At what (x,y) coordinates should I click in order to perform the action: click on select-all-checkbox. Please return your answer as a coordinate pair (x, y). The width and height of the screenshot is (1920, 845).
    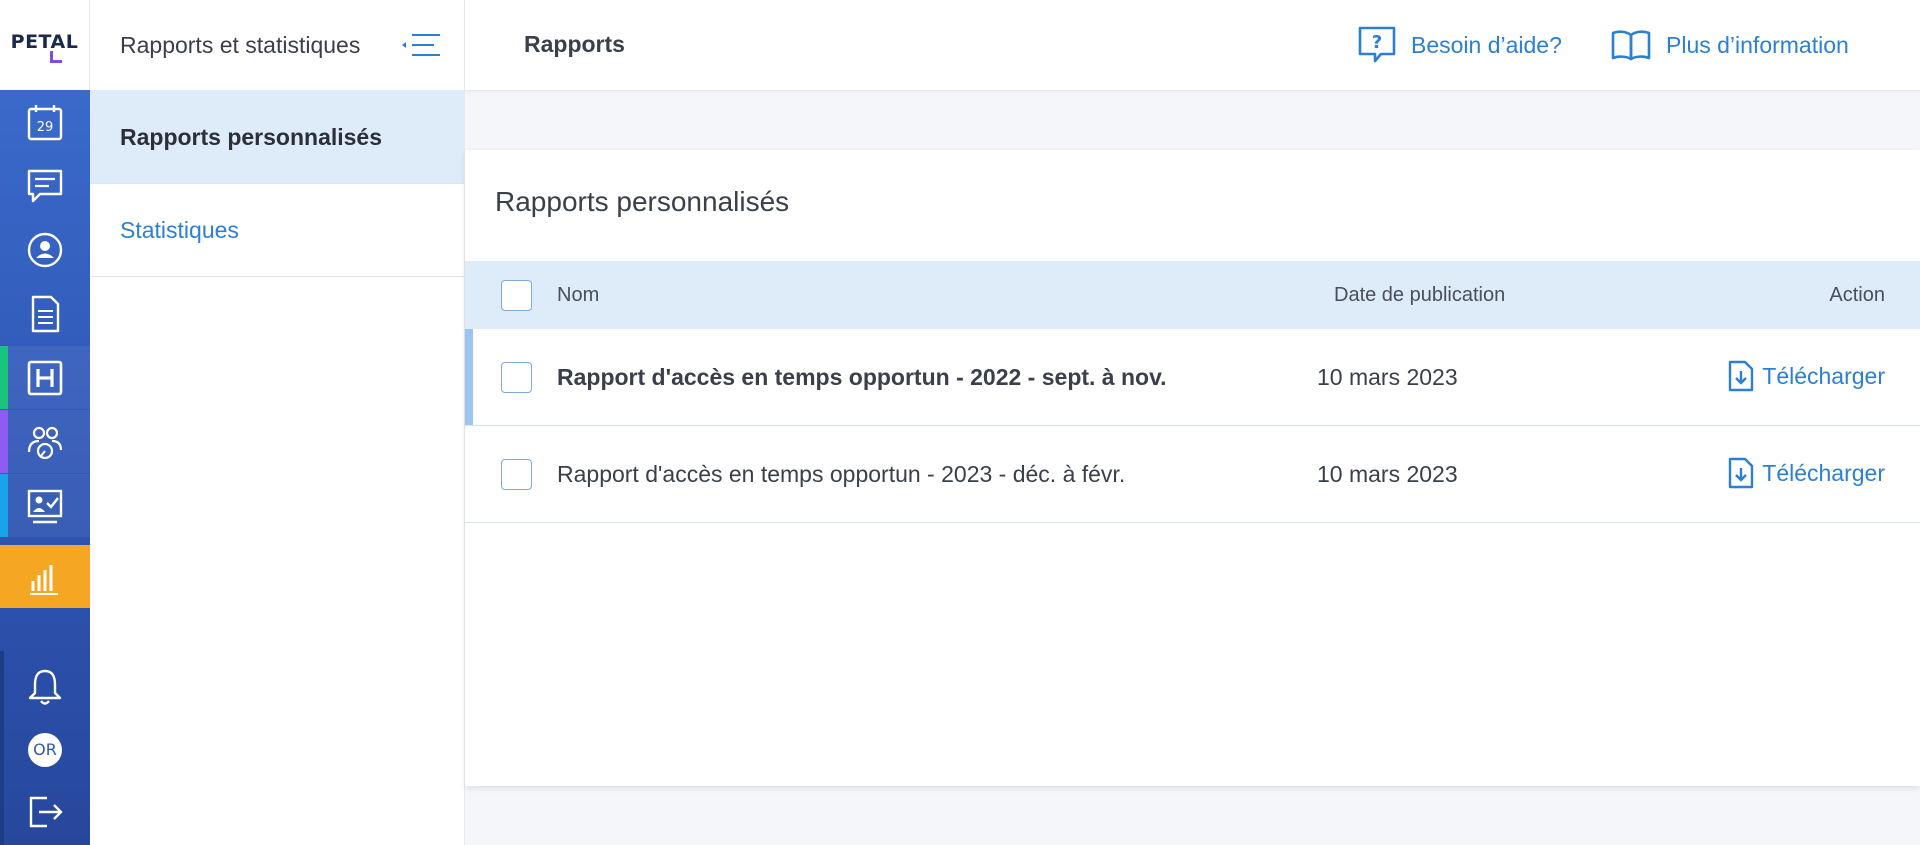
    Looking at the image, I should click on (516, 295).